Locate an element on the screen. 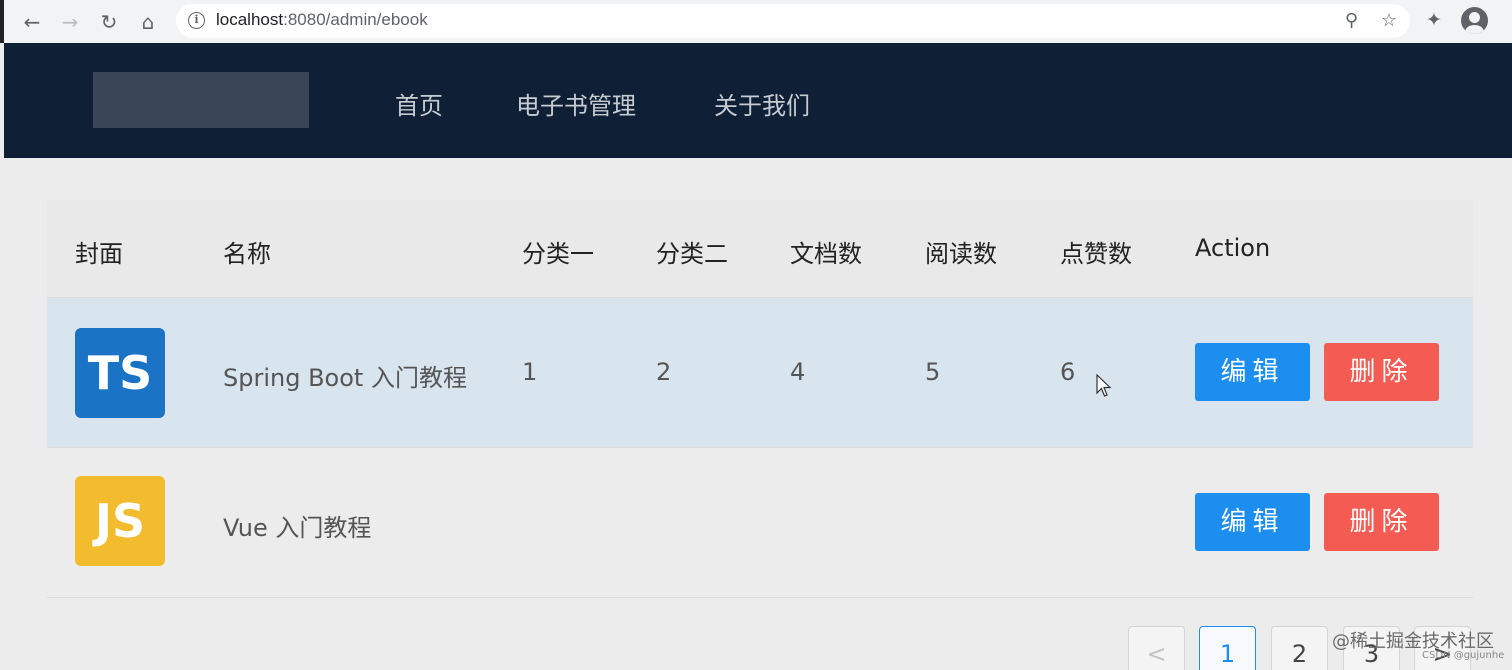  home-icon: ⌂ is located at coordinates (148, 22).